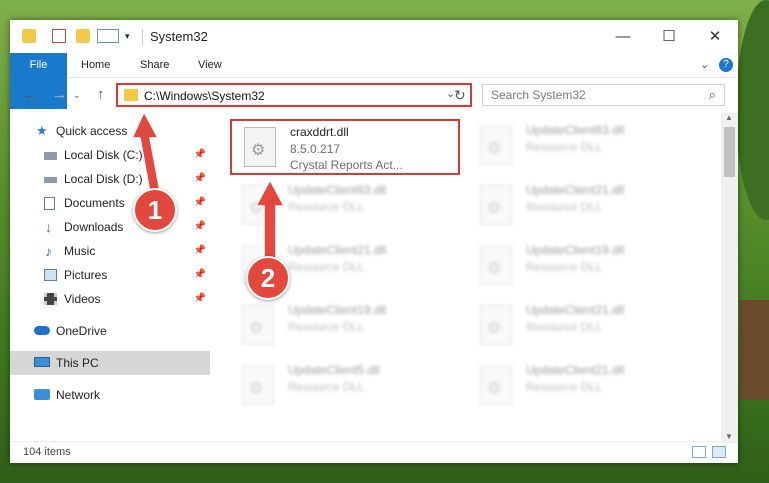 This screenshot has width=769, height=483. I want to click on title-separator, so click(142, 37).